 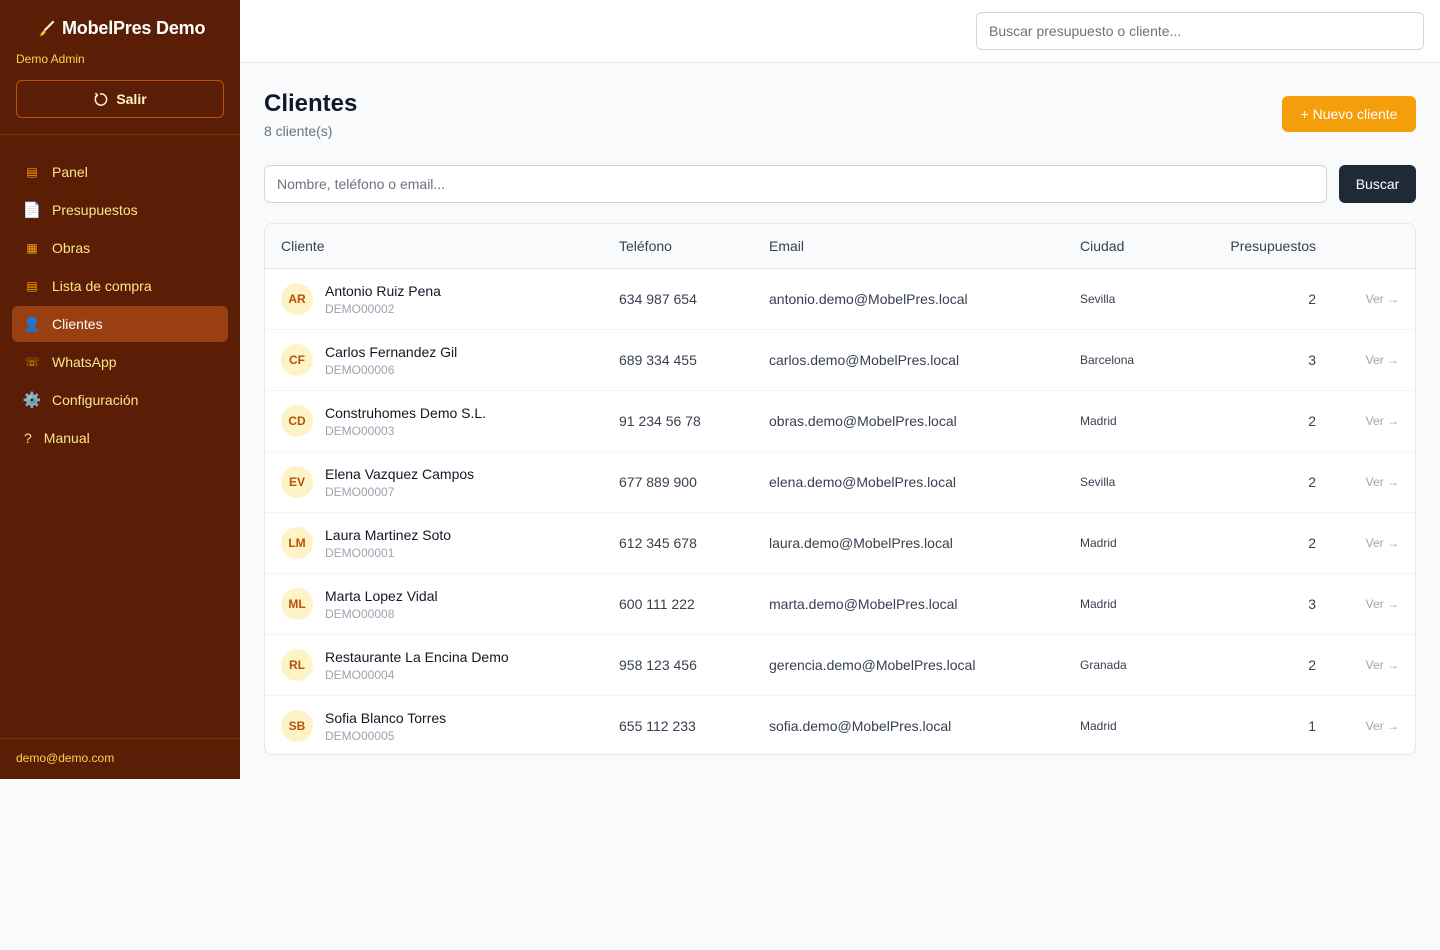 I want to click on client-email: laura.demo@MobelPres.local, so click(x=861, y=543).